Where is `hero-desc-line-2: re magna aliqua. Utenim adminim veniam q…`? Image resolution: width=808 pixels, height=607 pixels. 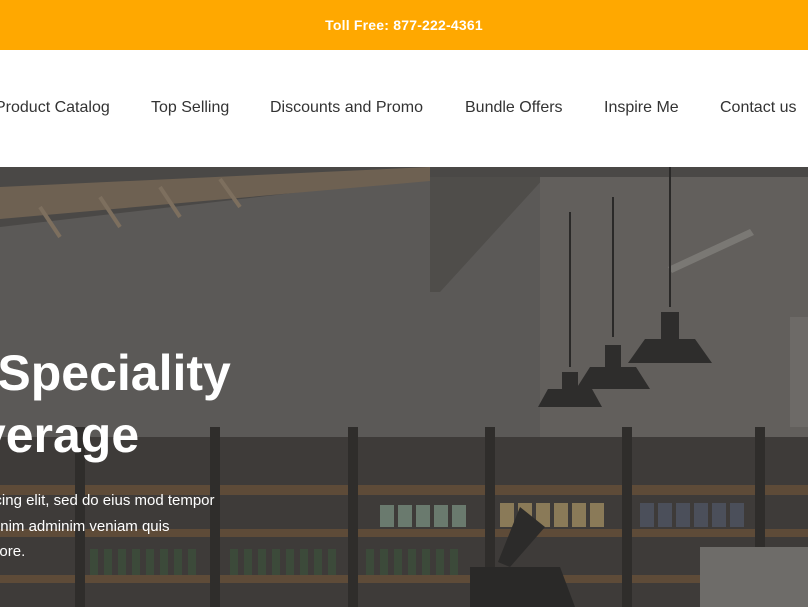
hero-desc-line-2: re magna aliqua. Utenim adminim veniam q… is located at coordinates (85, 526).